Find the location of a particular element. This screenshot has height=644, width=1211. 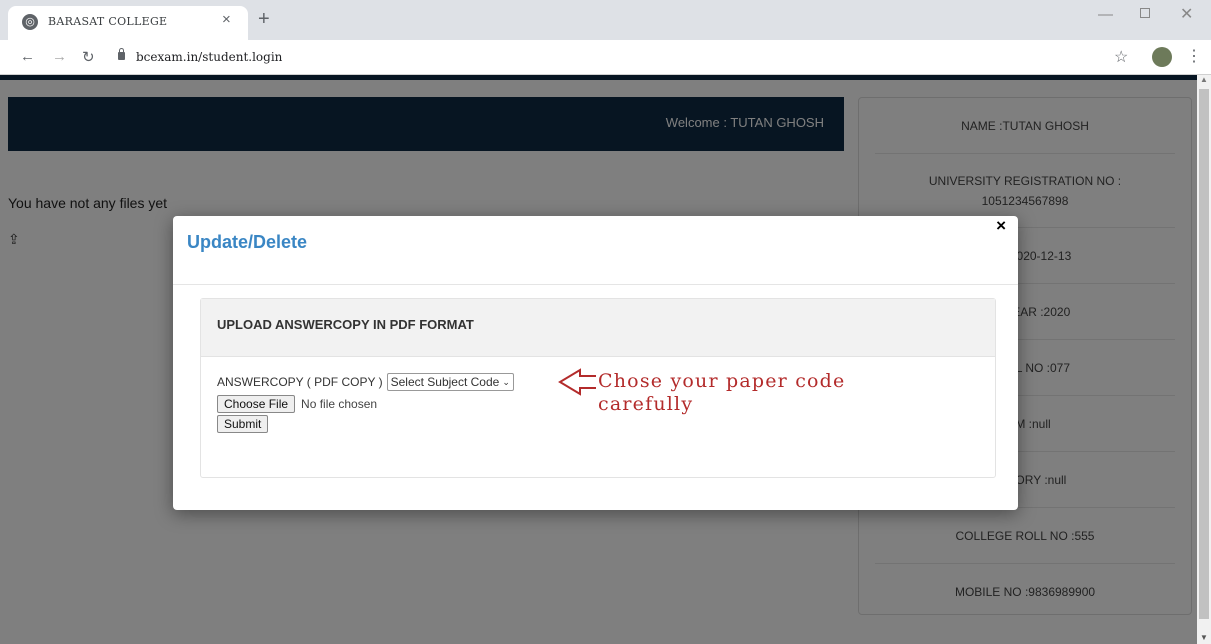

kebab-menu-icon: ⋮ is located at coordinates (1194, 56).